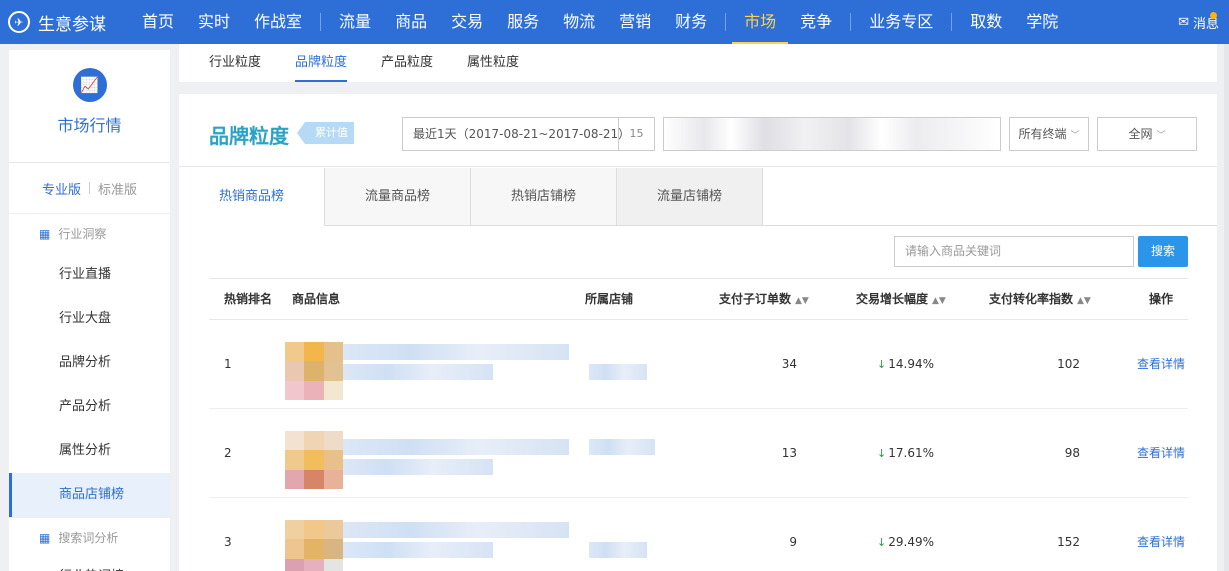 This screenshot has height=571, width=1229. Describe the element at coordinates (235, 63) in the screenshot. I see `tab-industry: 行业粒度` at that location.